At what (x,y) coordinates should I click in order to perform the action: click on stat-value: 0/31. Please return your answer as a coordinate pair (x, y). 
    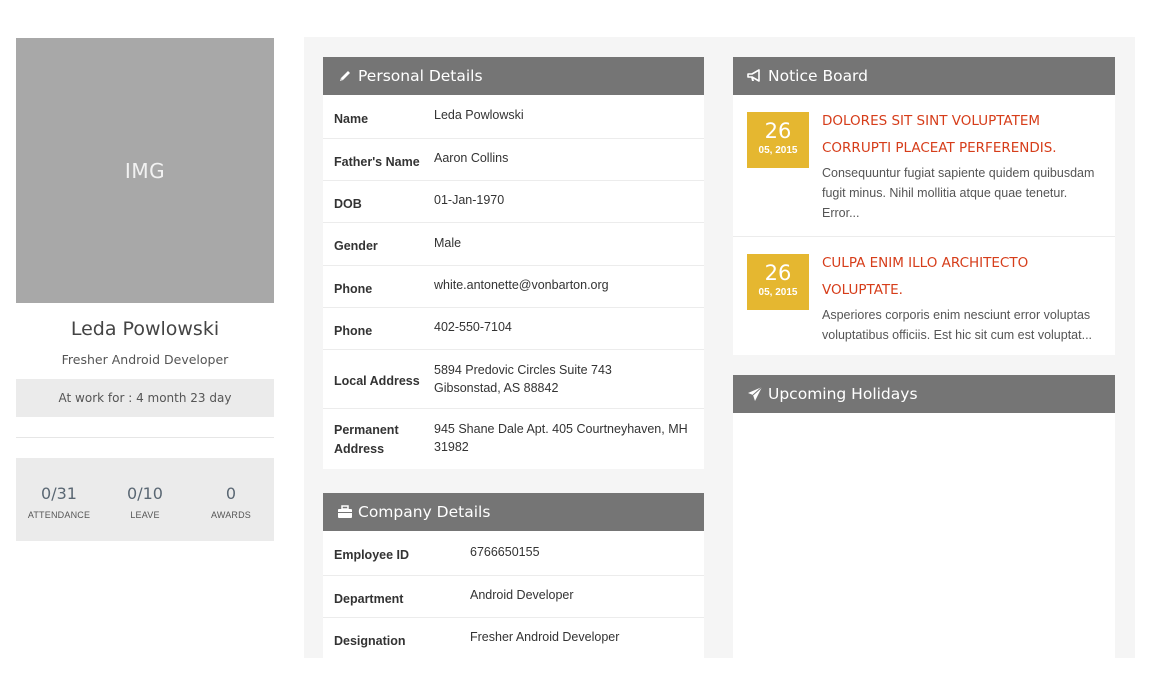
    Looking at the image, I should click on (59, 493).